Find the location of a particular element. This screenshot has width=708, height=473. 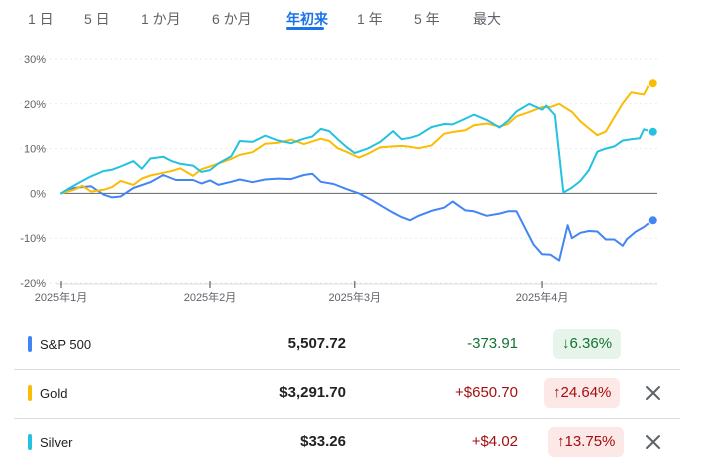

row-silver: Silver $33.26 +$4.02 ↑13.75% is located at coordinates (340, 443).